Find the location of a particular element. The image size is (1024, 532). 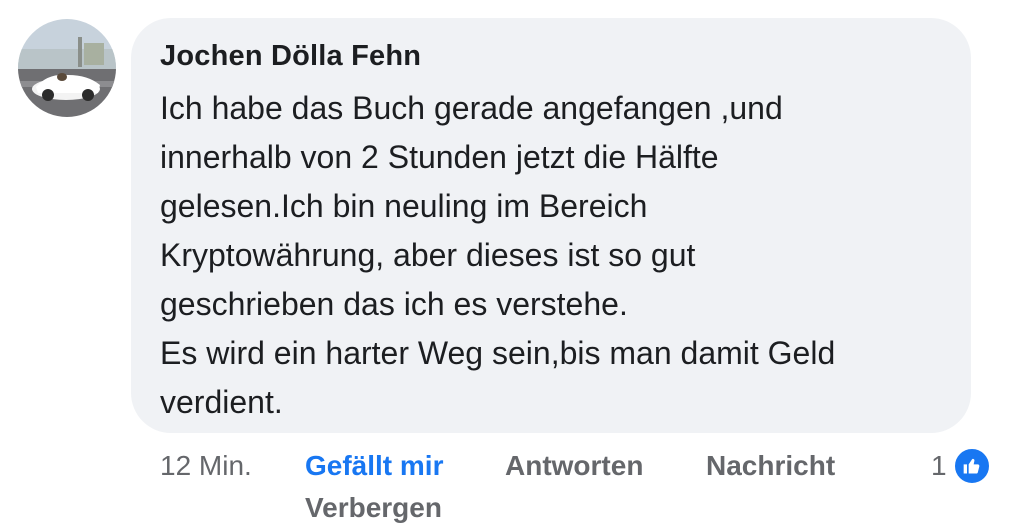

message-button: Nachricht is located at coordinates (770, 466).